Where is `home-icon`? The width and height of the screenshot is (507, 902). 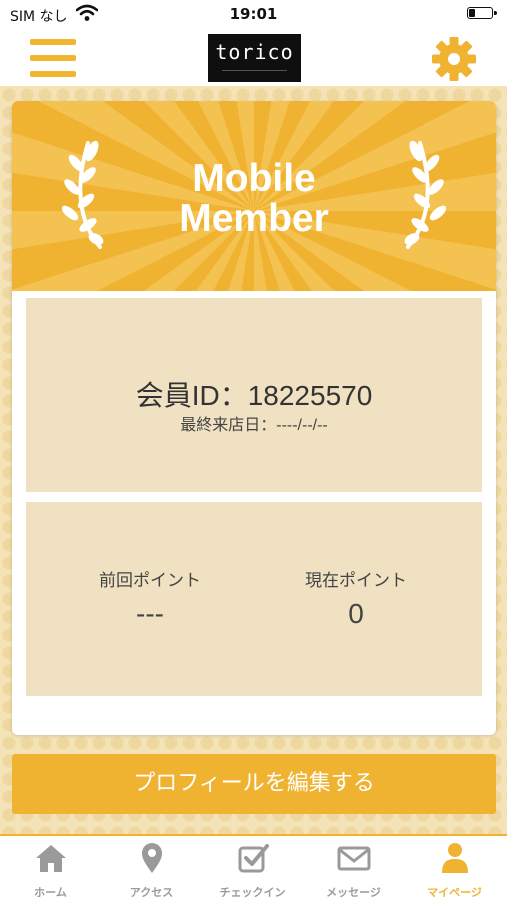
home-icon is located at coordinates (51, 858).